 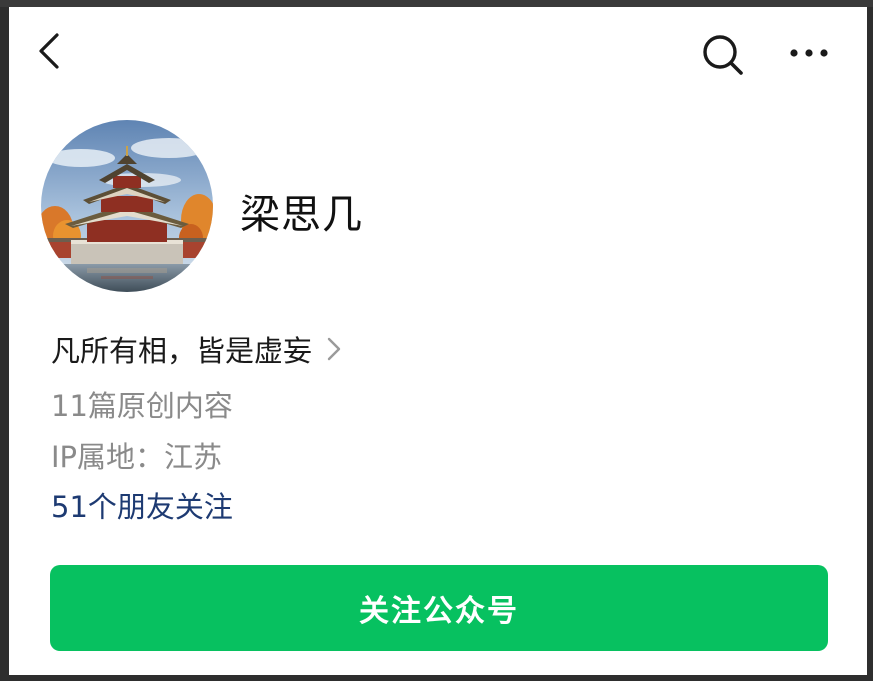 I want to click on original-articles-count: 11篇原创内容, so click(x=142, y=406).